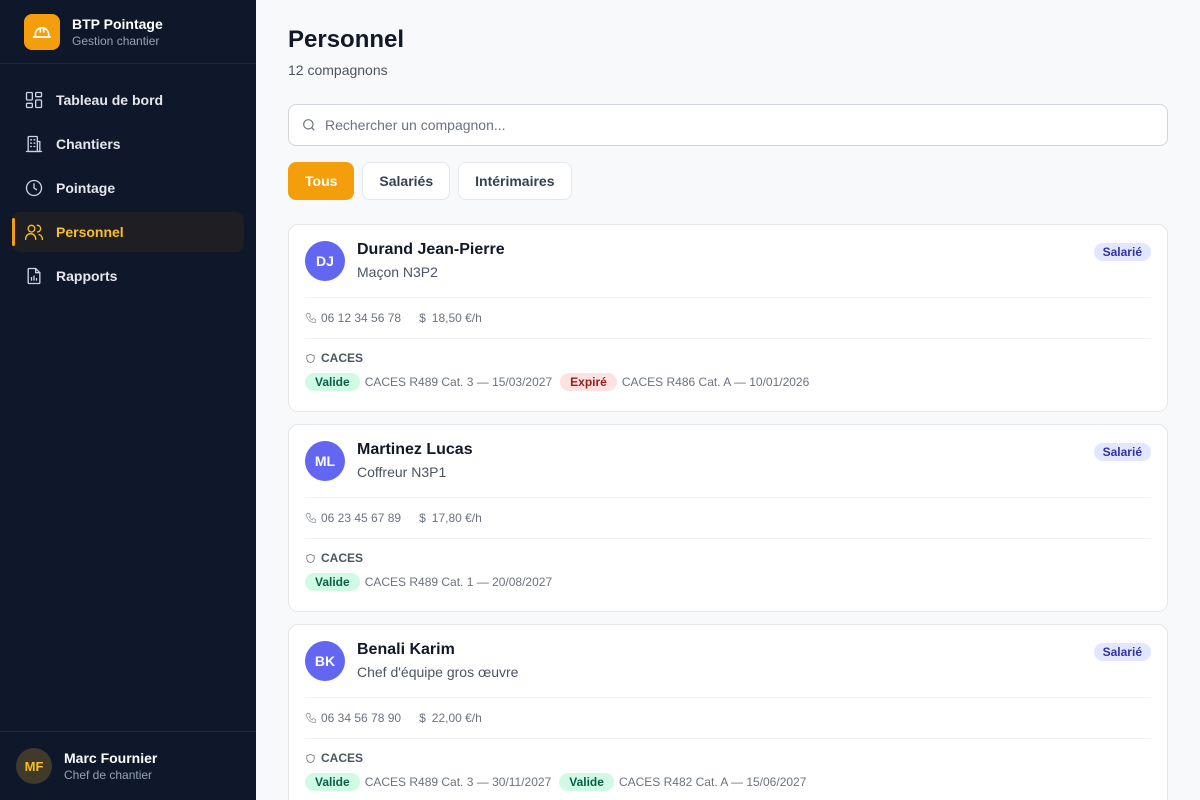 The height and width of the screenshot is (800, 1200). What do you see at coordinates (128, 276) in the screenshot?
I see `sidebar-item-rapports: Rapports` at bounding box center [128, 276].